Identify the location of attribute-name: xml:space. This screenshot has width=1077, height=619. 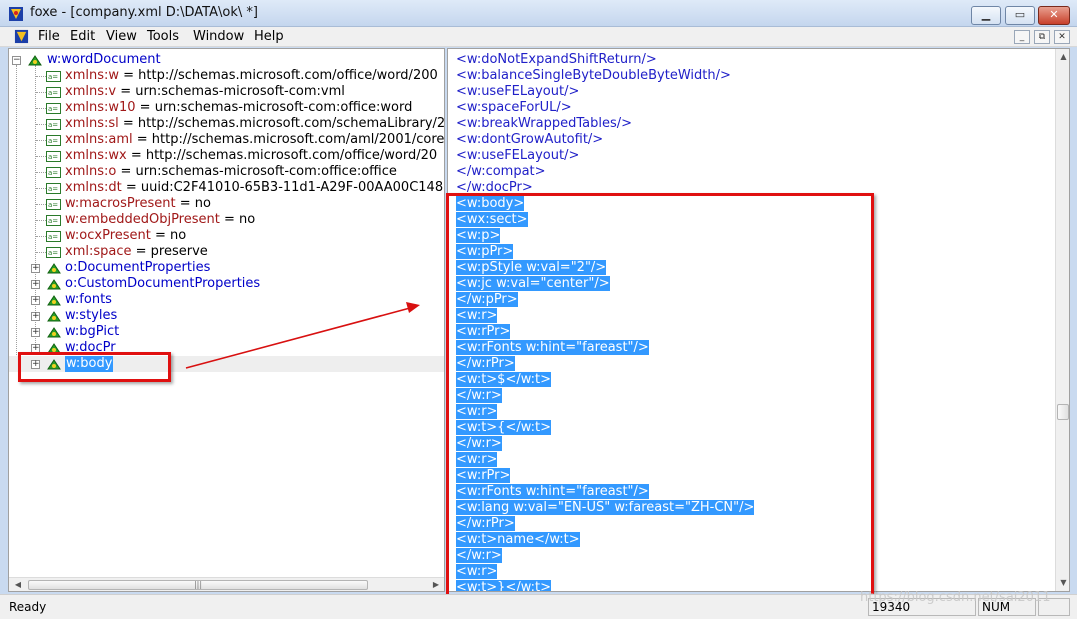
(98, 251).